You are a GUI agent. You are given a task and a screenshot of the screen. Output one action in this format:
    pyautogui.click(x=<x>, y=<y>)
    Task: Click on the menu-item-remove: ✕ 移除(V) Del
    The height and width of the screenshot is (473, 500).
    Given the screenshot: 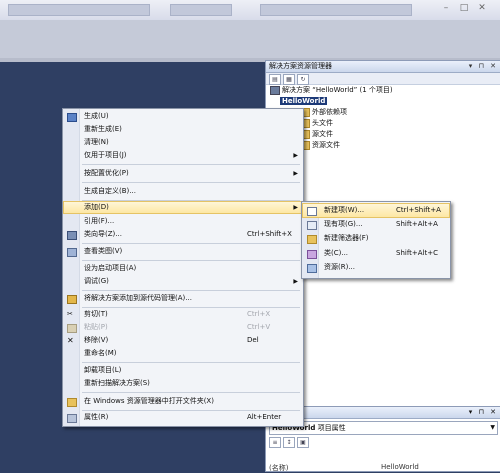 What is the action you would take?
    pyautogui.click(x=183, y=340)
    